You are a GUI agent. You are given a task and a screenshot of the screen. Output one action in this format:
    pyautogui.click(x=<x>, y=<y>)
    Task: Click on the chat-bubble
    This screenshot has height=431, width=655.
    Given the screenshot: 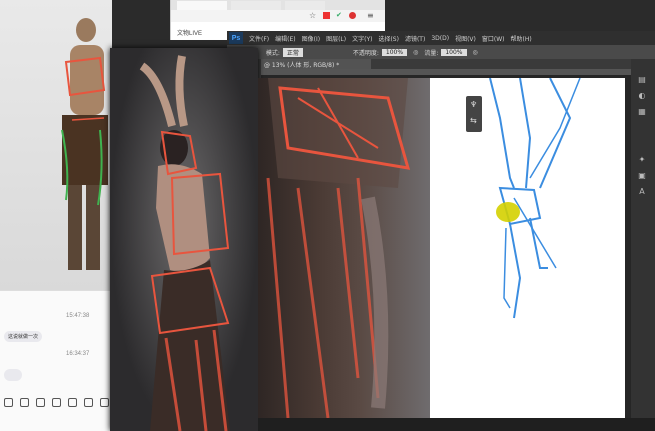 What is the action you would take?
    pyautogui.click(x=13, y=375)
    